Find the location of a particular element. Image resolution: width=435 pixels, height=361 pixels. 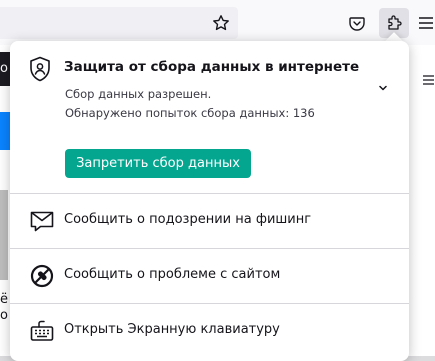

block-tracking-button: Запретить сбор данных is located at coordinates (158, 163).